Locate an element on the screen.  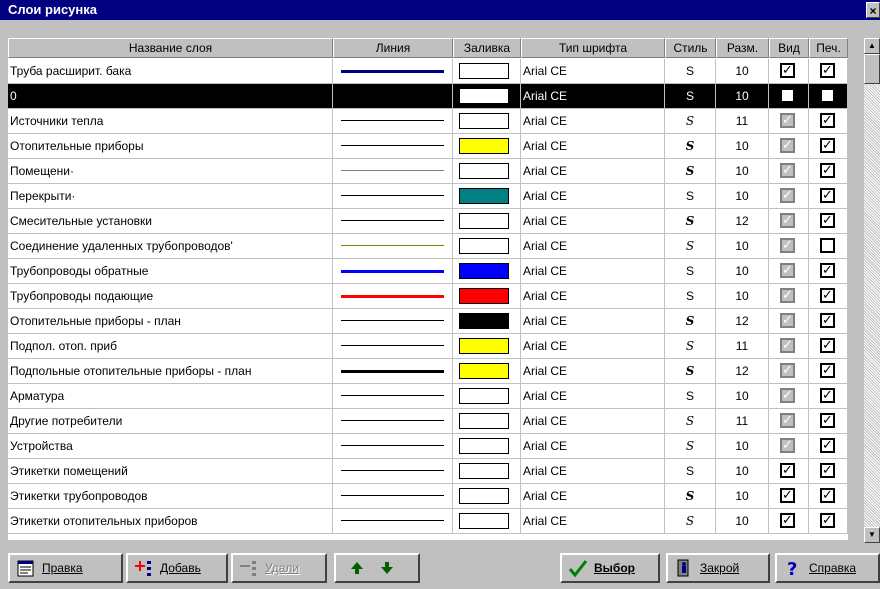
print-cell is located at coordinates (828, 246).